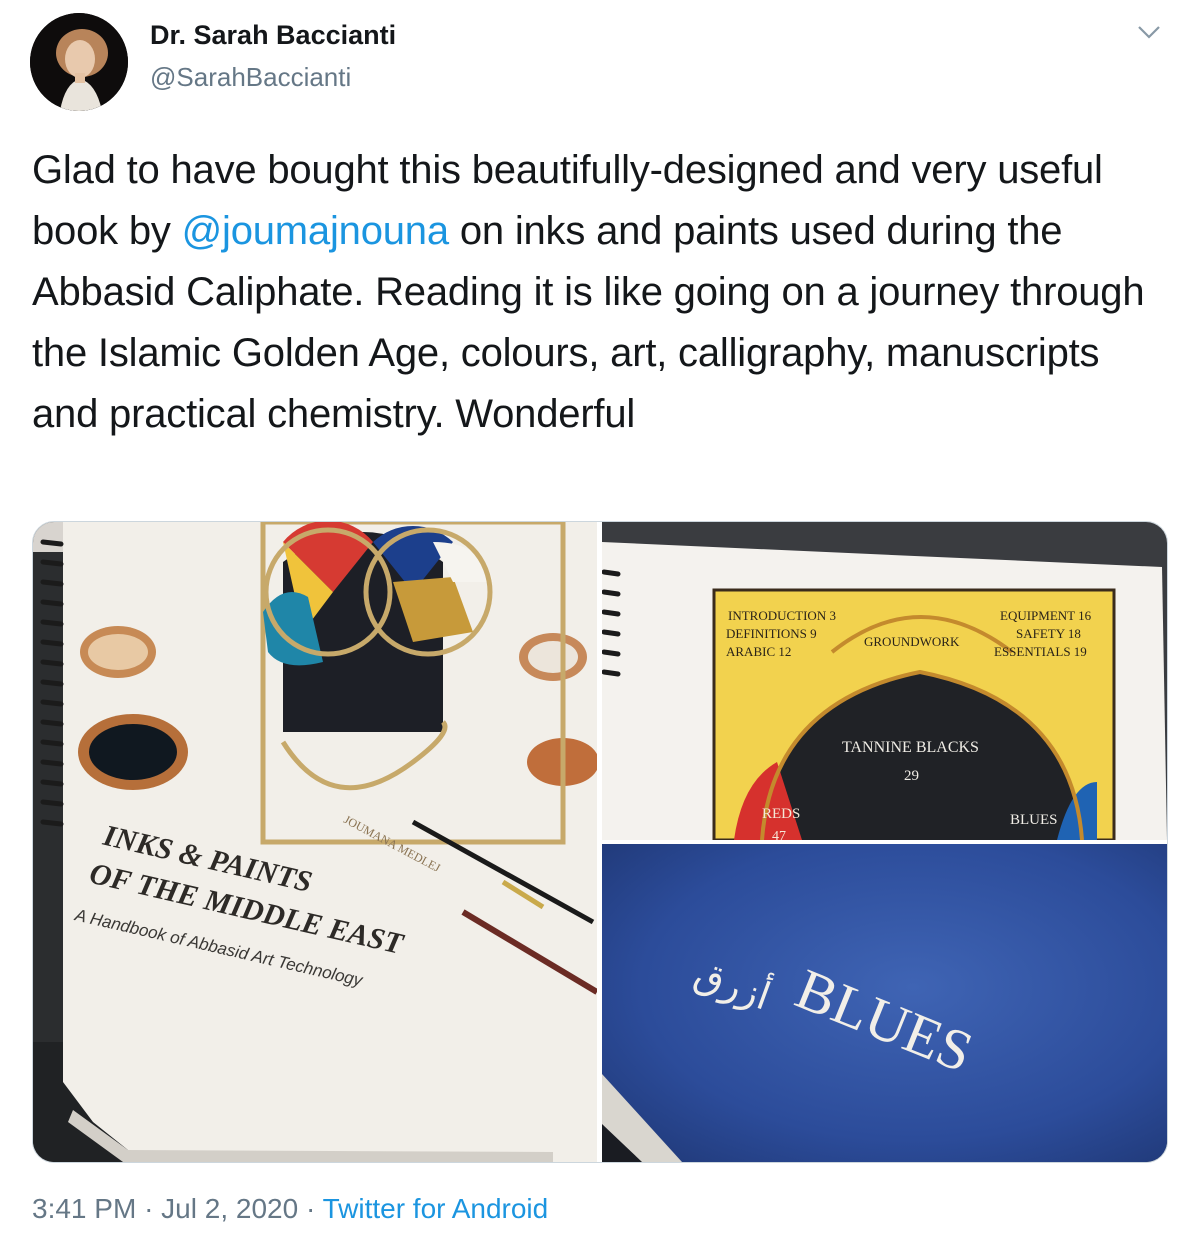 This screenshot has height=1252, width=1194. Describe the element at coordinates (779, 834) in the screenshot. I see `contents-reds-page: 47` at that location.